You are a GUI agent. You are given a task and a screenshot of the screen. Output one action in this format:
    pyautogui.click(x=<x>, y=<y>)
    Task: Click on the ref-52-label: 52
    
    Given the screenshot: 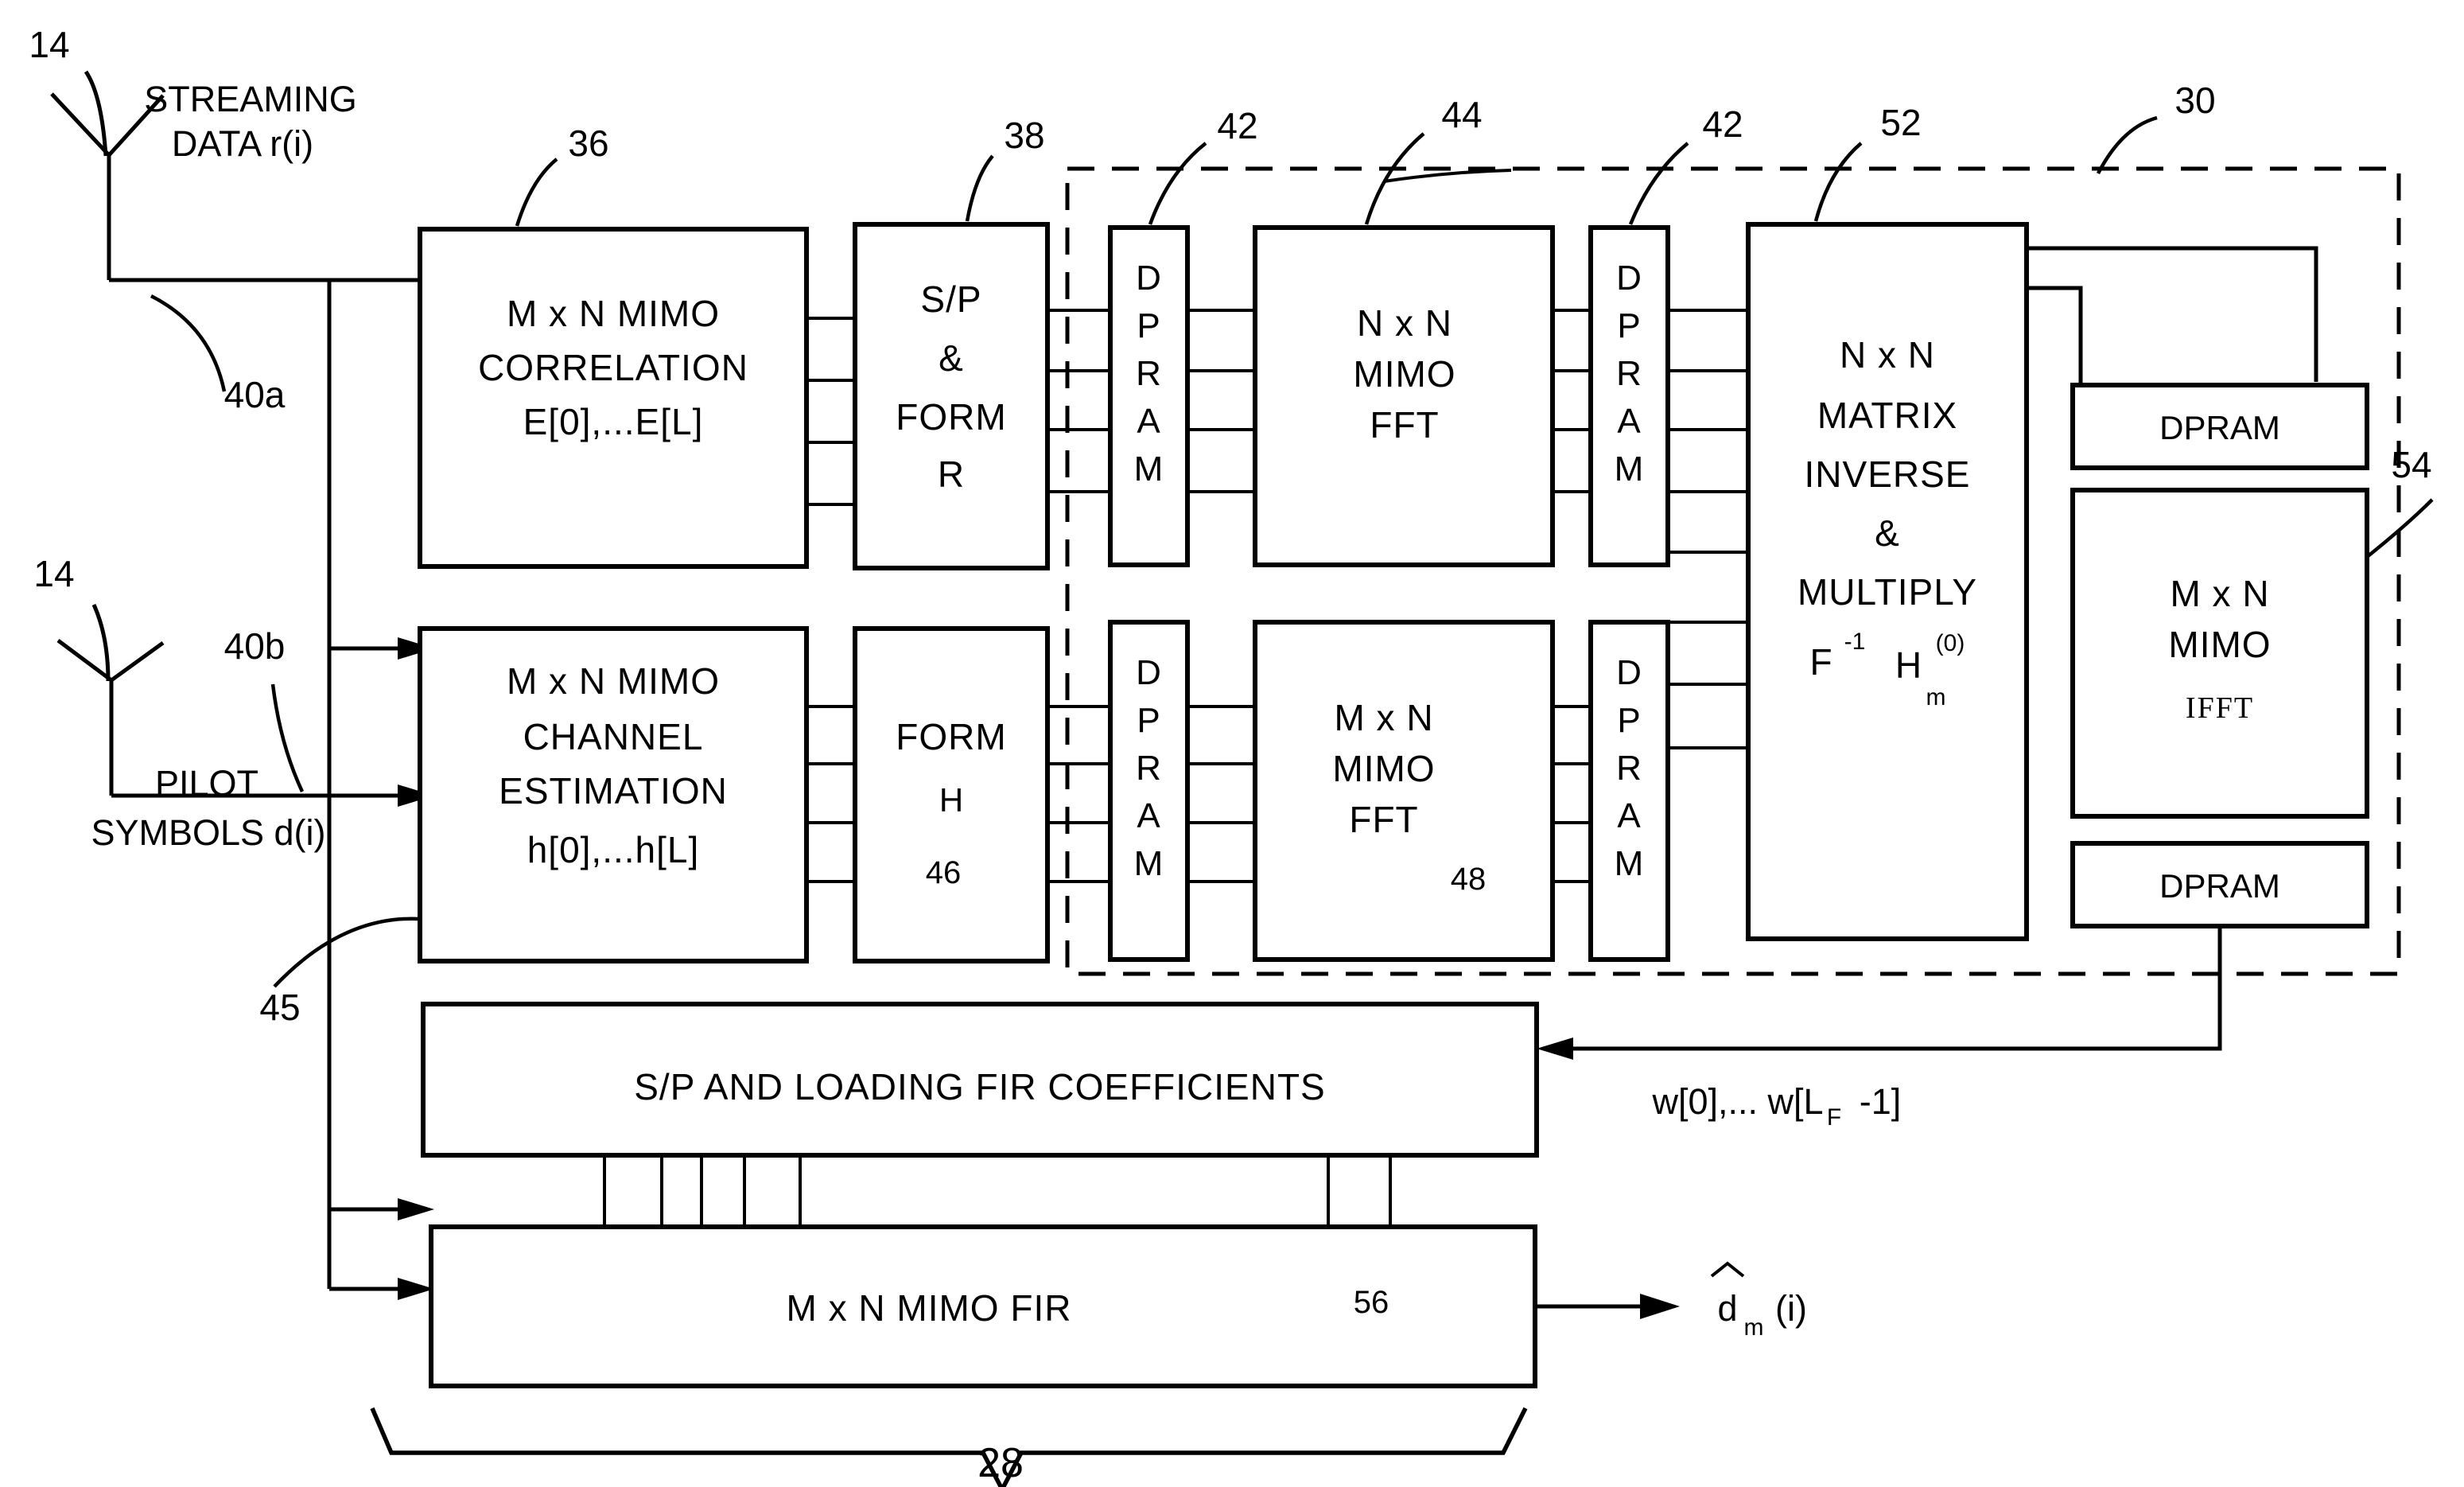 What is the action you would take?
    pyautogui.click(x=1900, y=123)
    